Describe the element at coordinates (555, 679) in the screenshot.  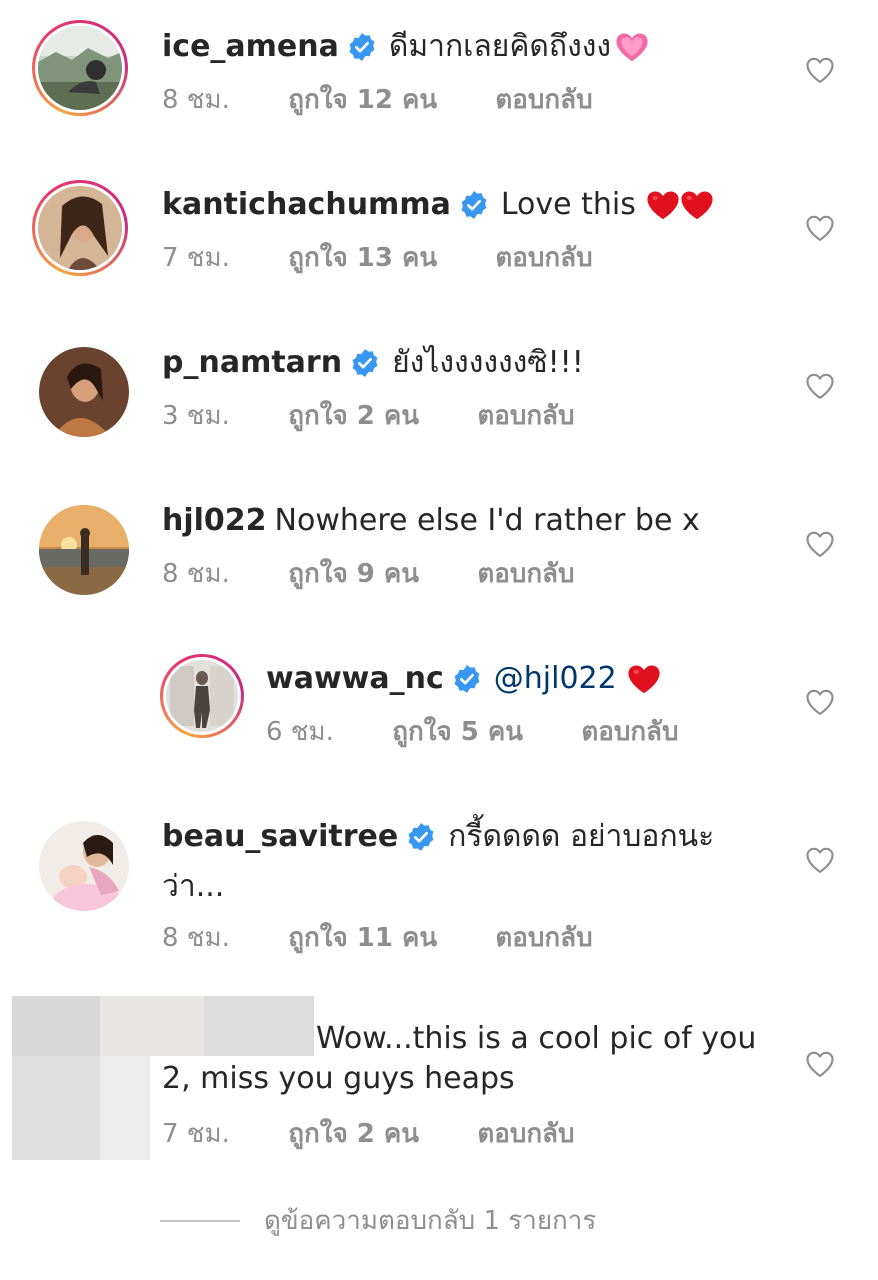
I see `mention-link: @hjl022` at that location.